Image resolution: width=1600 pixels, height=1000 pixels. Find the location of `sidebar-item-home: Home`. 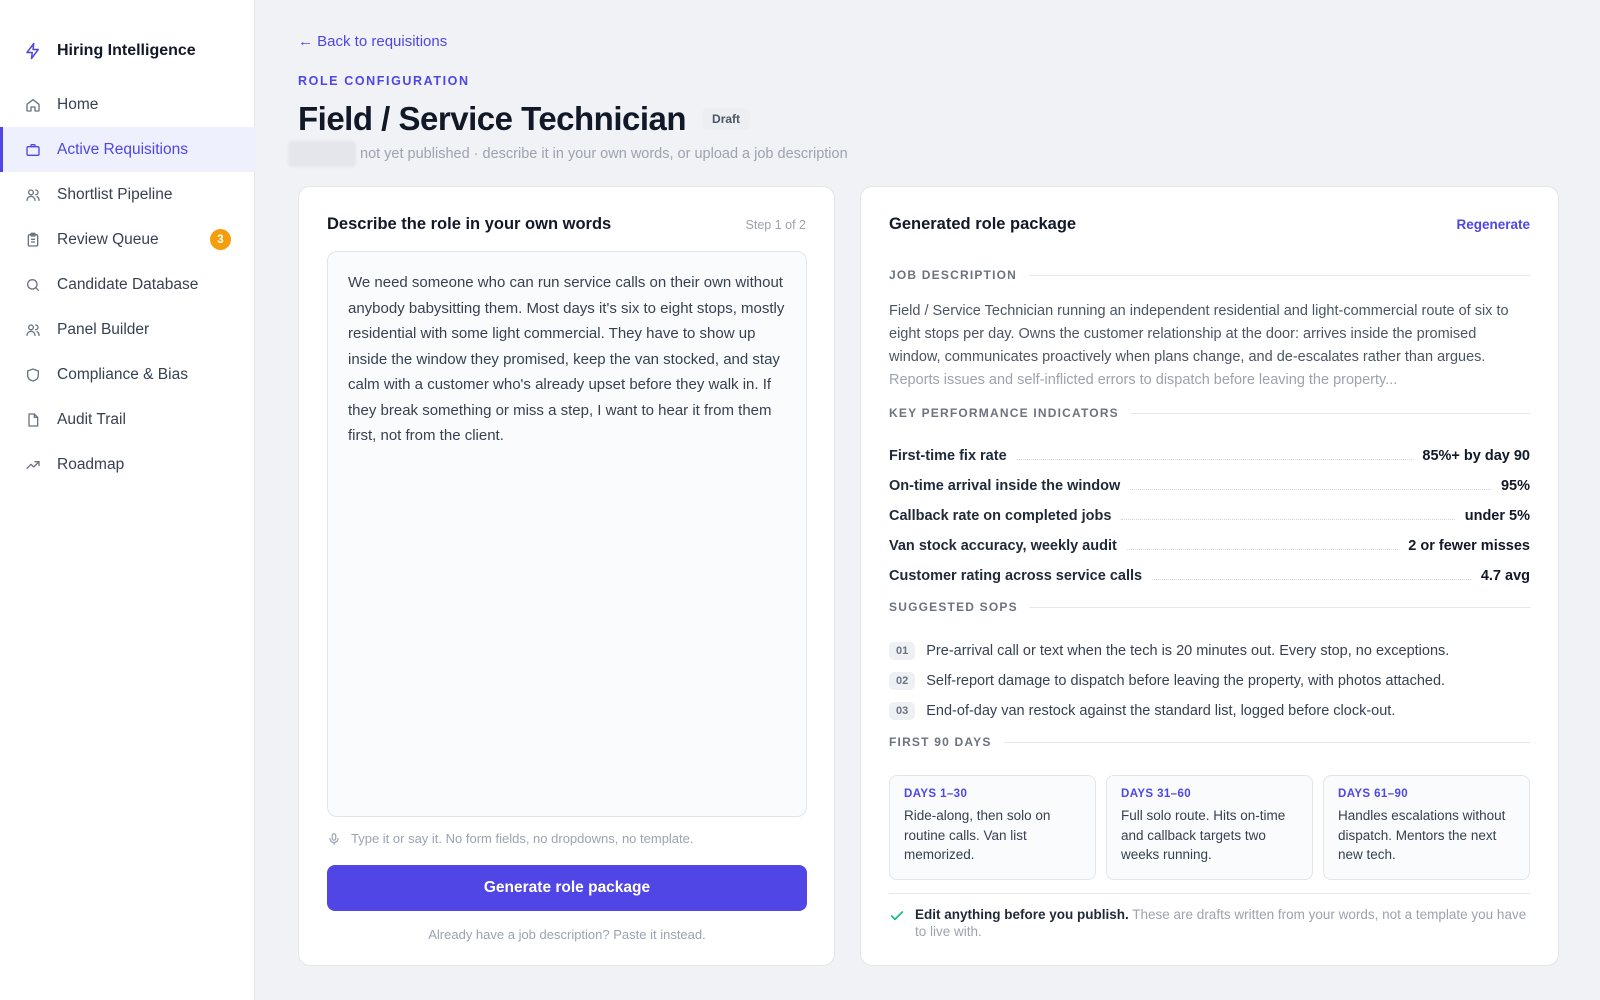

sidebar-item-home: Home is located at coordinates (127, 104).